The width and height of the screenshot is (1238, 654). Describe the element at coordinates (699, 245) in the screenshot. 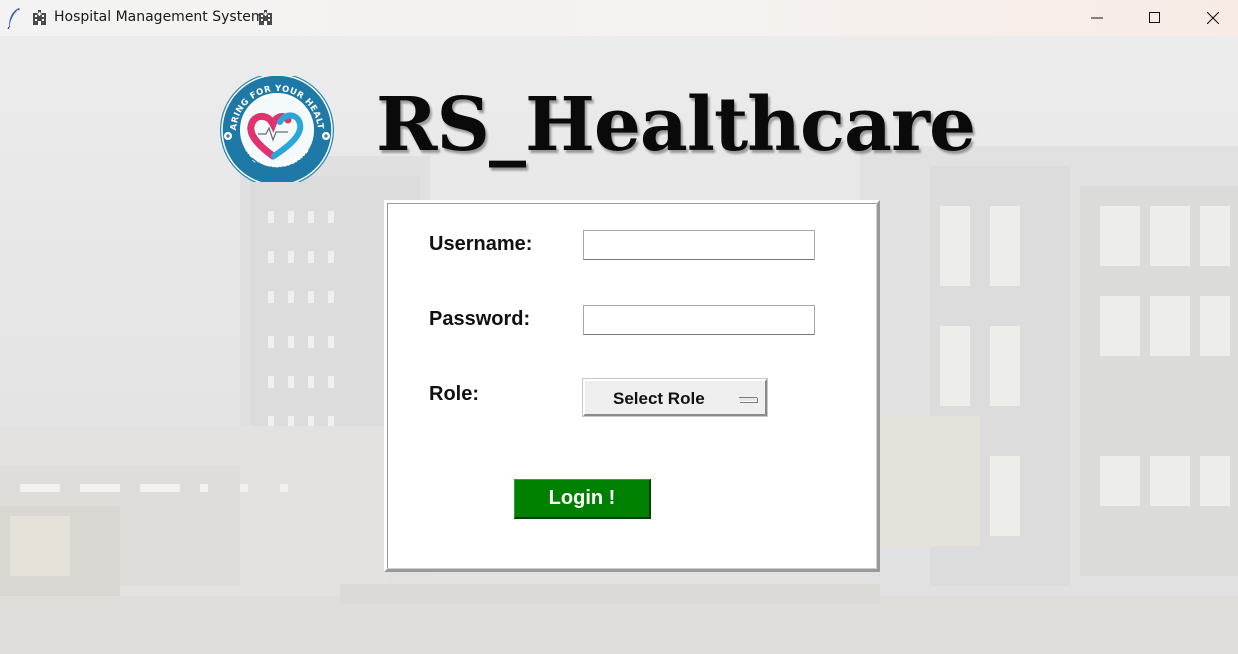

I see `username-input` at that location.